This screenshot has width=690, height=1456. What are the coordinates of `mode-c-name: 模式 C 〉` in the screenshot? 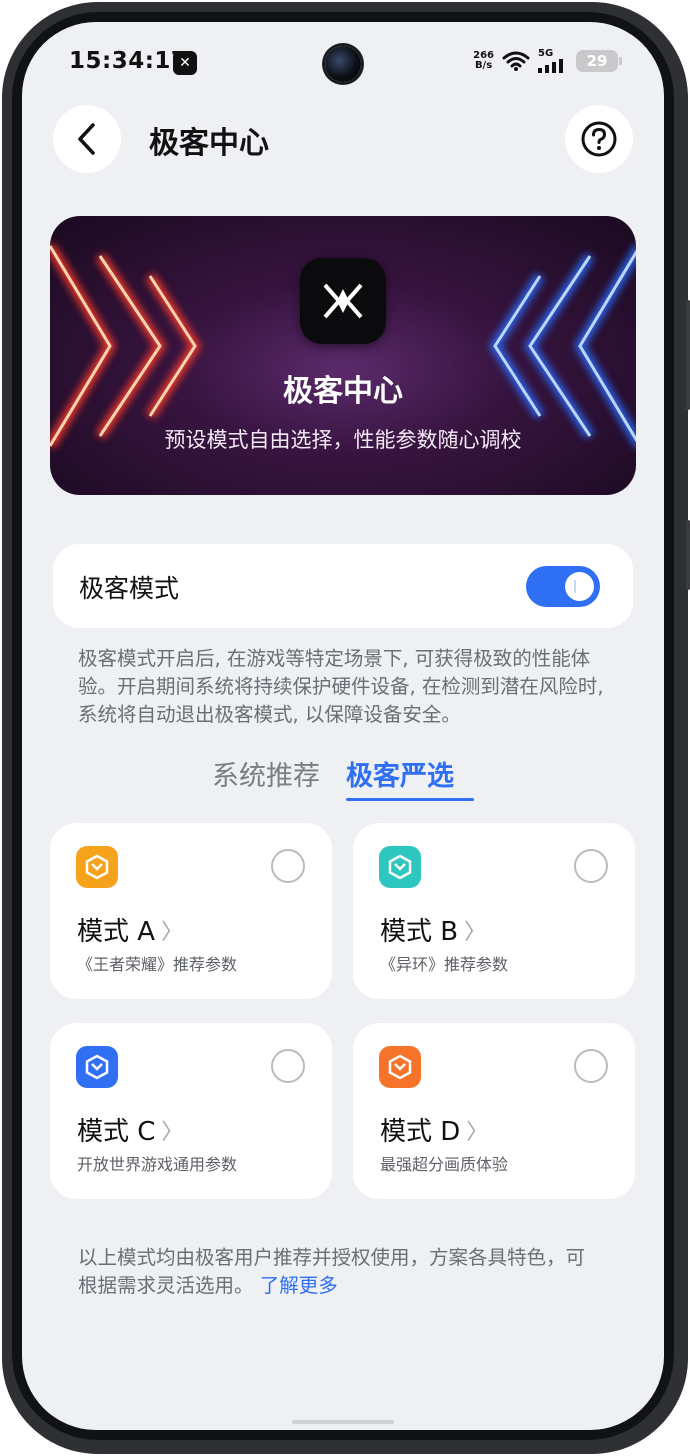 It's located at (130, 1129).